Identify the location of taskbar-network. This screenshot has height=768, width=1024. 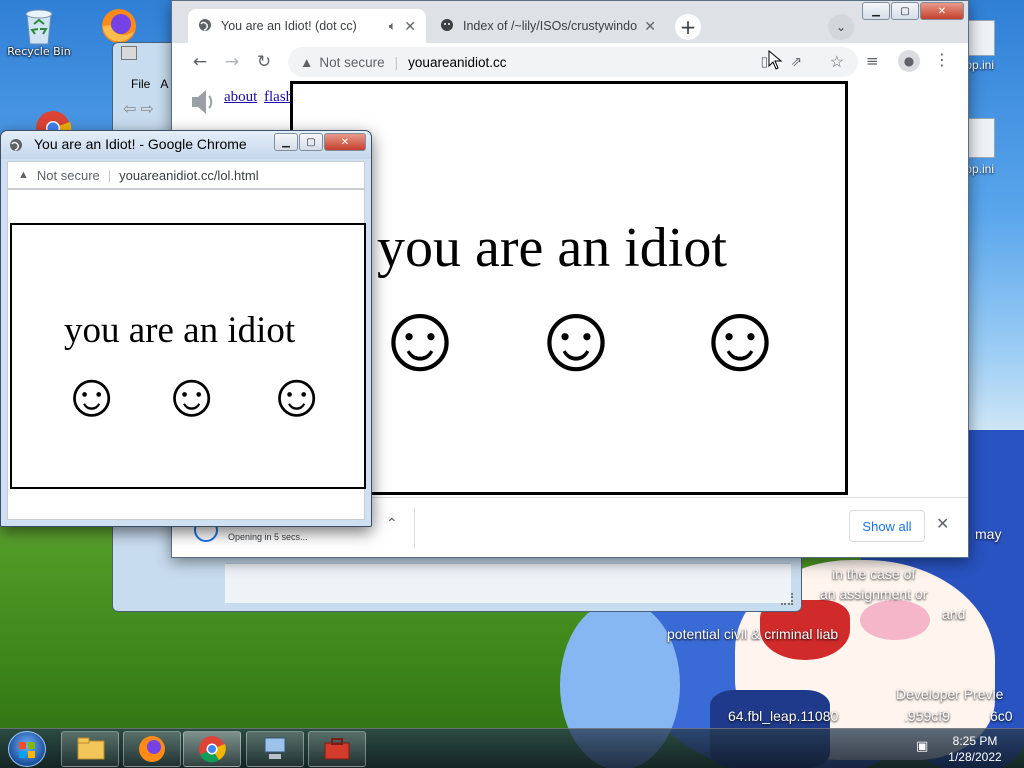
(275, 749).